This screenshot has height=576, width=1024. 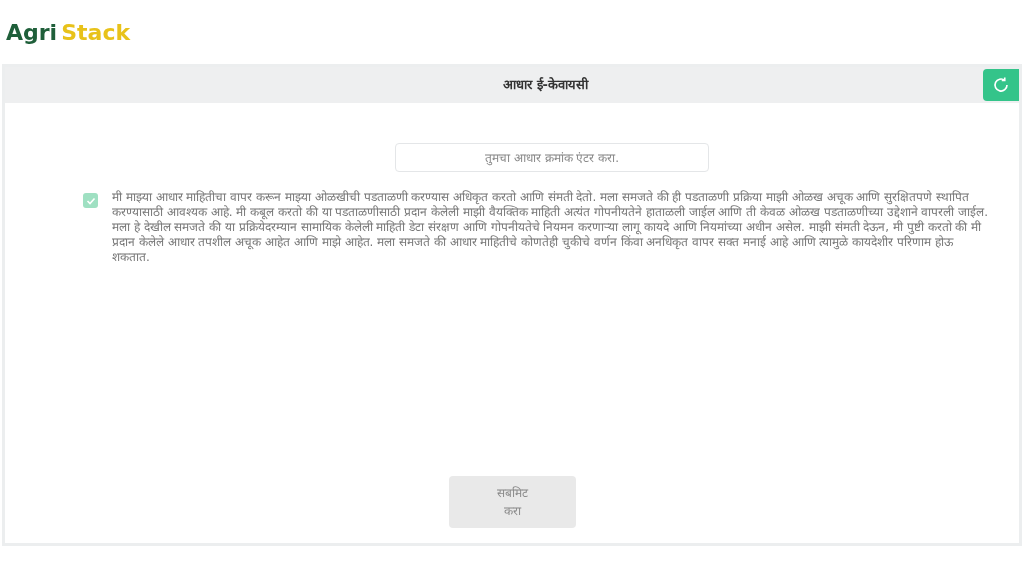 I want to click on consent-checkbox, so click(x=90, y=200).